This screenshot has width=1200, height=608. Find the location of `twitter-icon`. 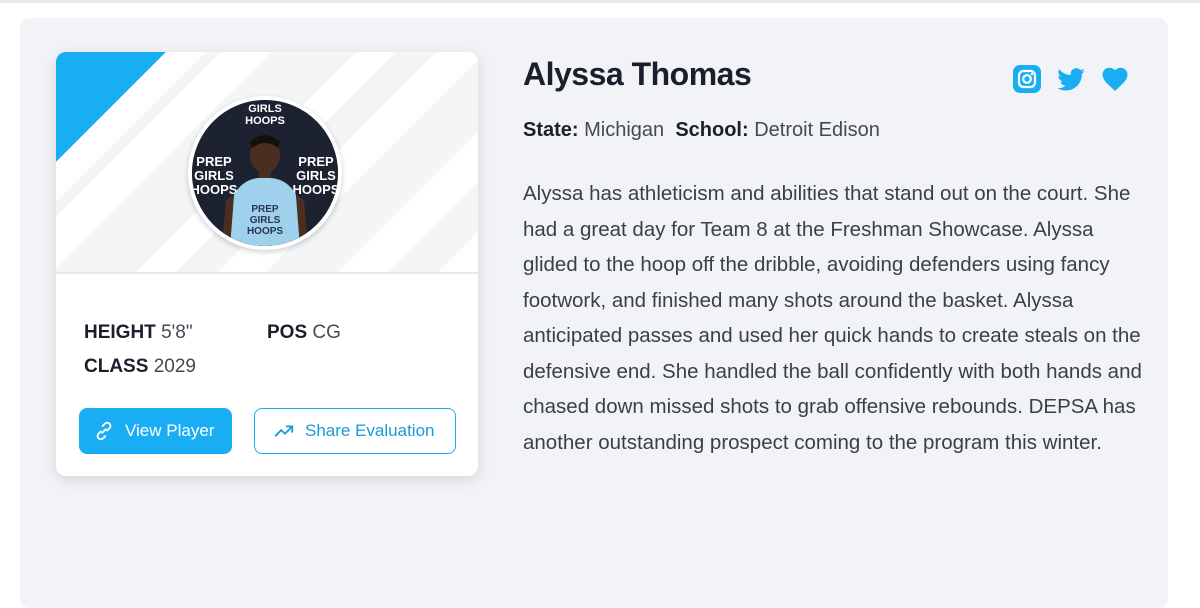

twitter-icon is located at coordinates (1071, 79).